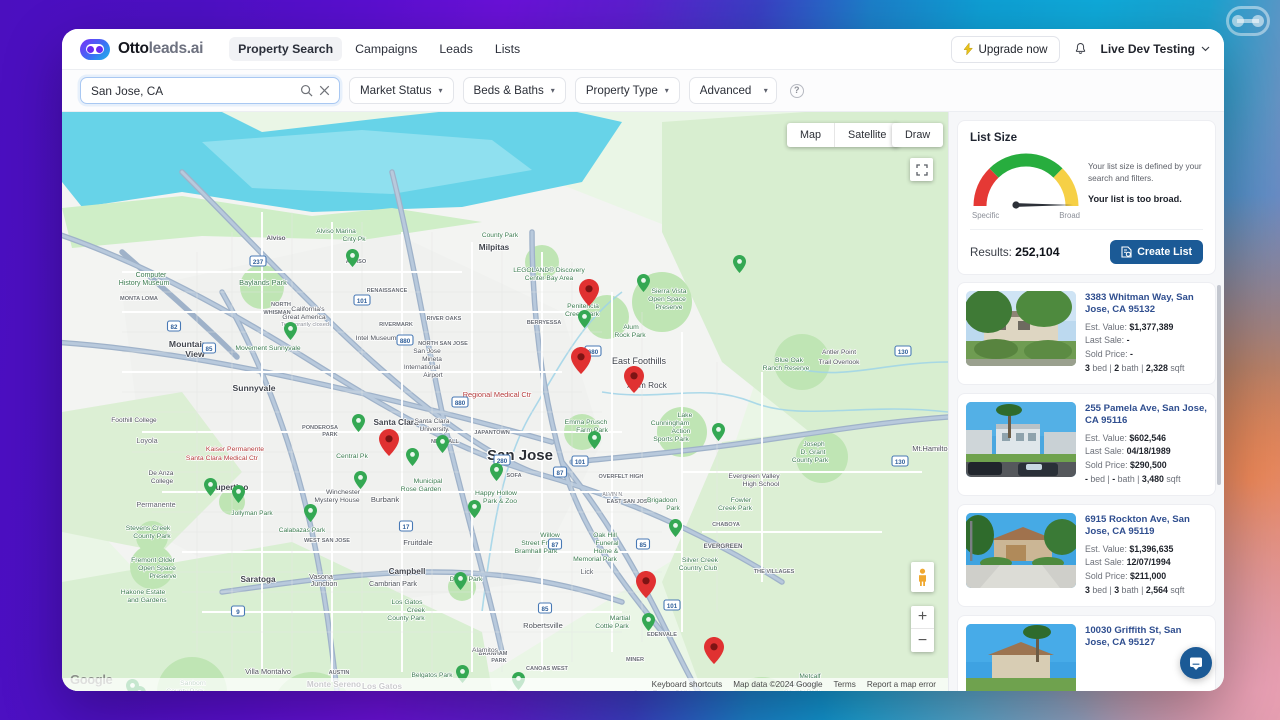 Image resolution: width=1280 pixels, height=720 pixels. What do you see at coordinates (306, 90) in the screenshot?
I see `search-icon` at bounding box center [306, 90].